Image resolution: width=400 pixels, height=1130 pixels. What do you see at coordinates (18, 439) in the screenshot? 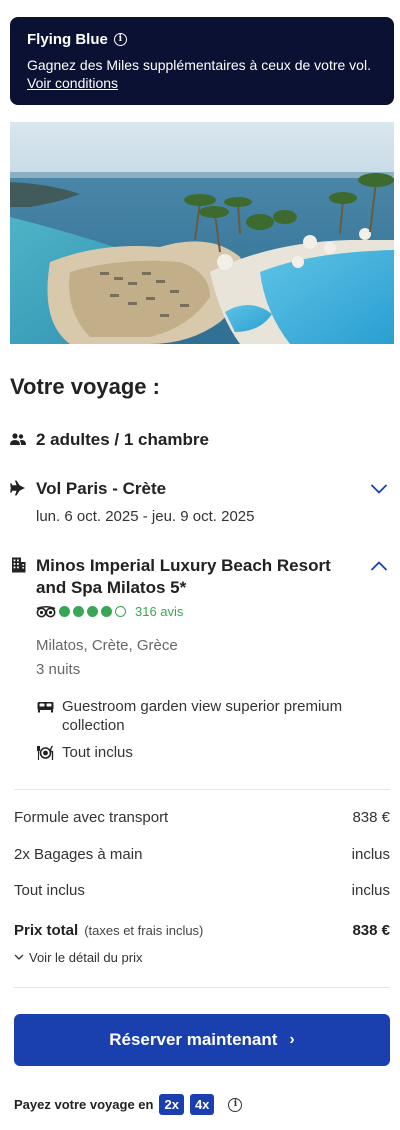
I see `people-icon` at bounding box center [18, 439].